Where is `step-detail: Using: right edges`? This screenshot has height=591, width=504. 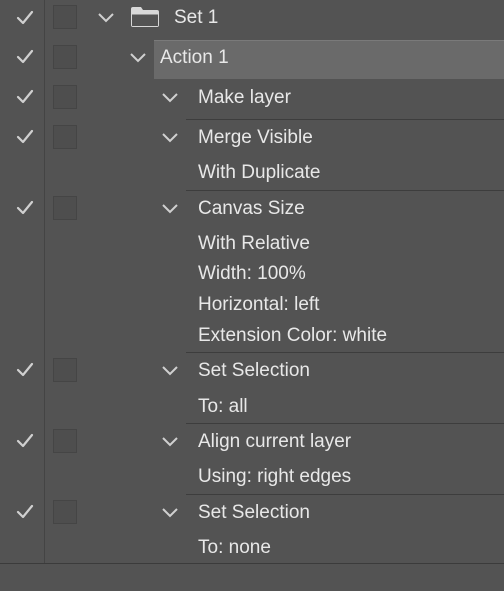 step-detail: Using: right edges is located at coordinates (275, 476).